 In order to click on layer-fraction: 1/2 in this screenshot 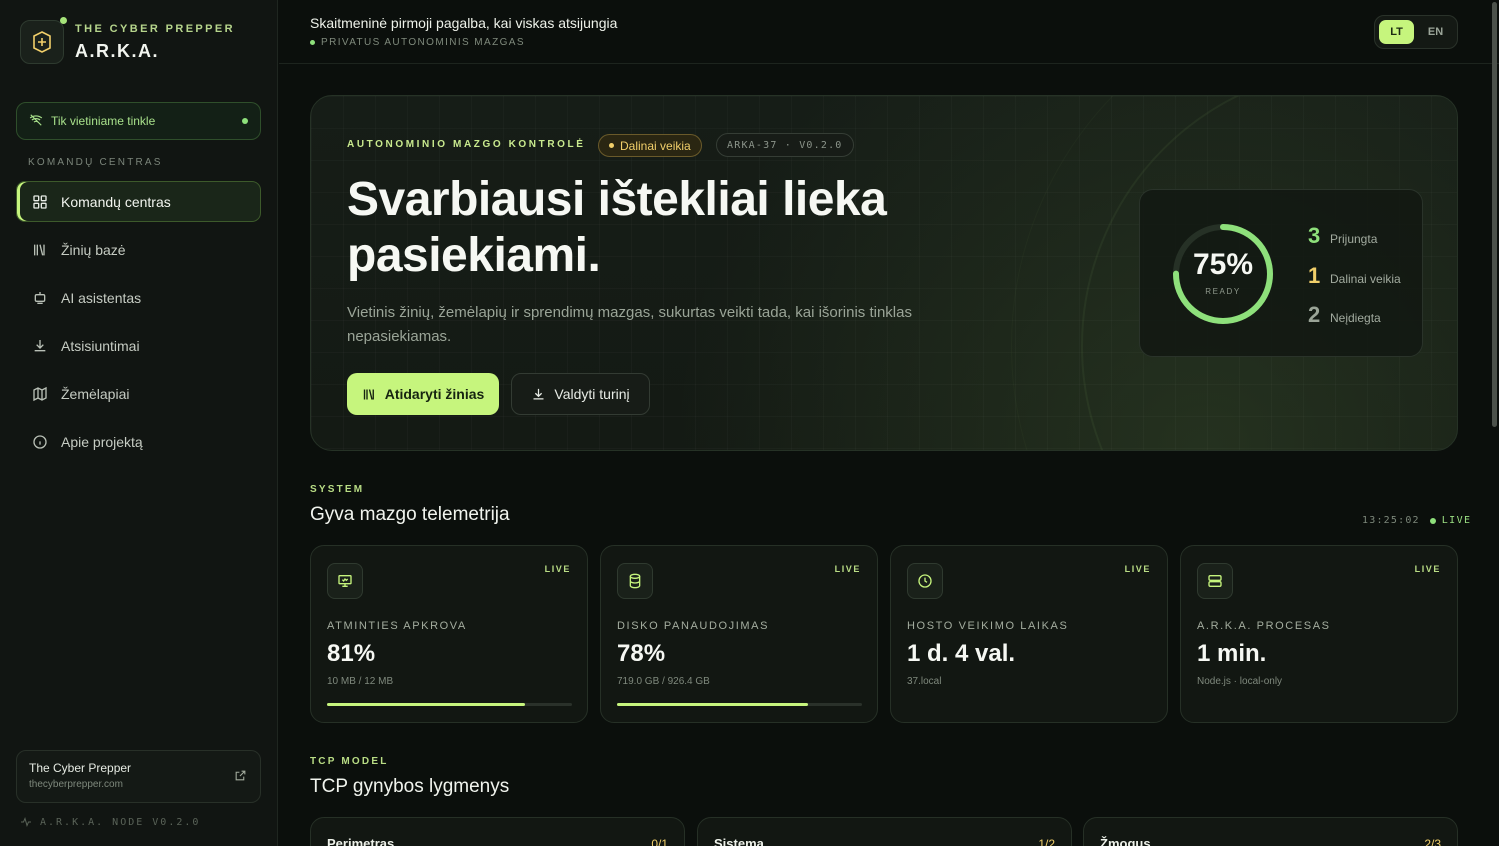, I will do `click(1046, 841)`.